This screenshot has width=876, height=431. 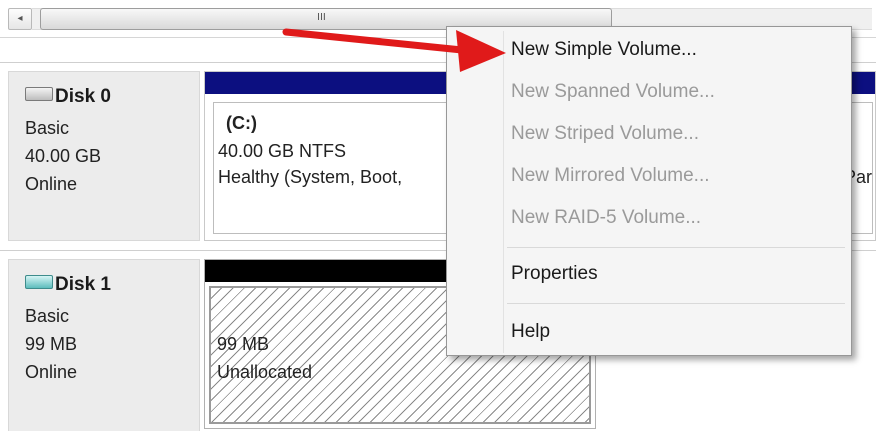 What do you see at coordinates (83, 284) in the screenshot?
I see `disk-name-label: Disk 1` at bounding box center [83, 284].